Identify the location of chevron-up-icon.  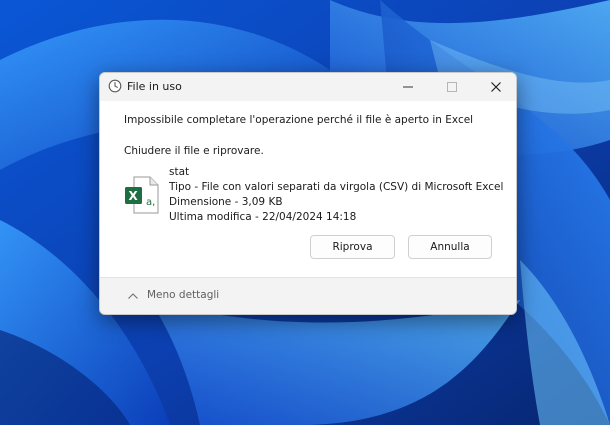
(133, 296).